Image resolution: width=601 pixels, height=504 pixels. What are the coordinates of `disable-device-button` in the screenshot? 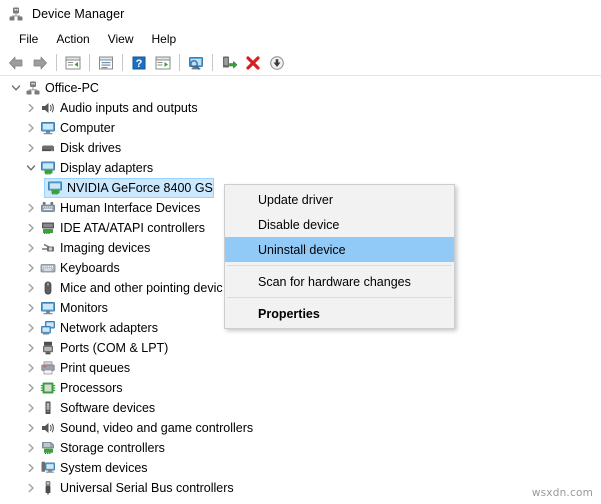 It's located at (277, 63).